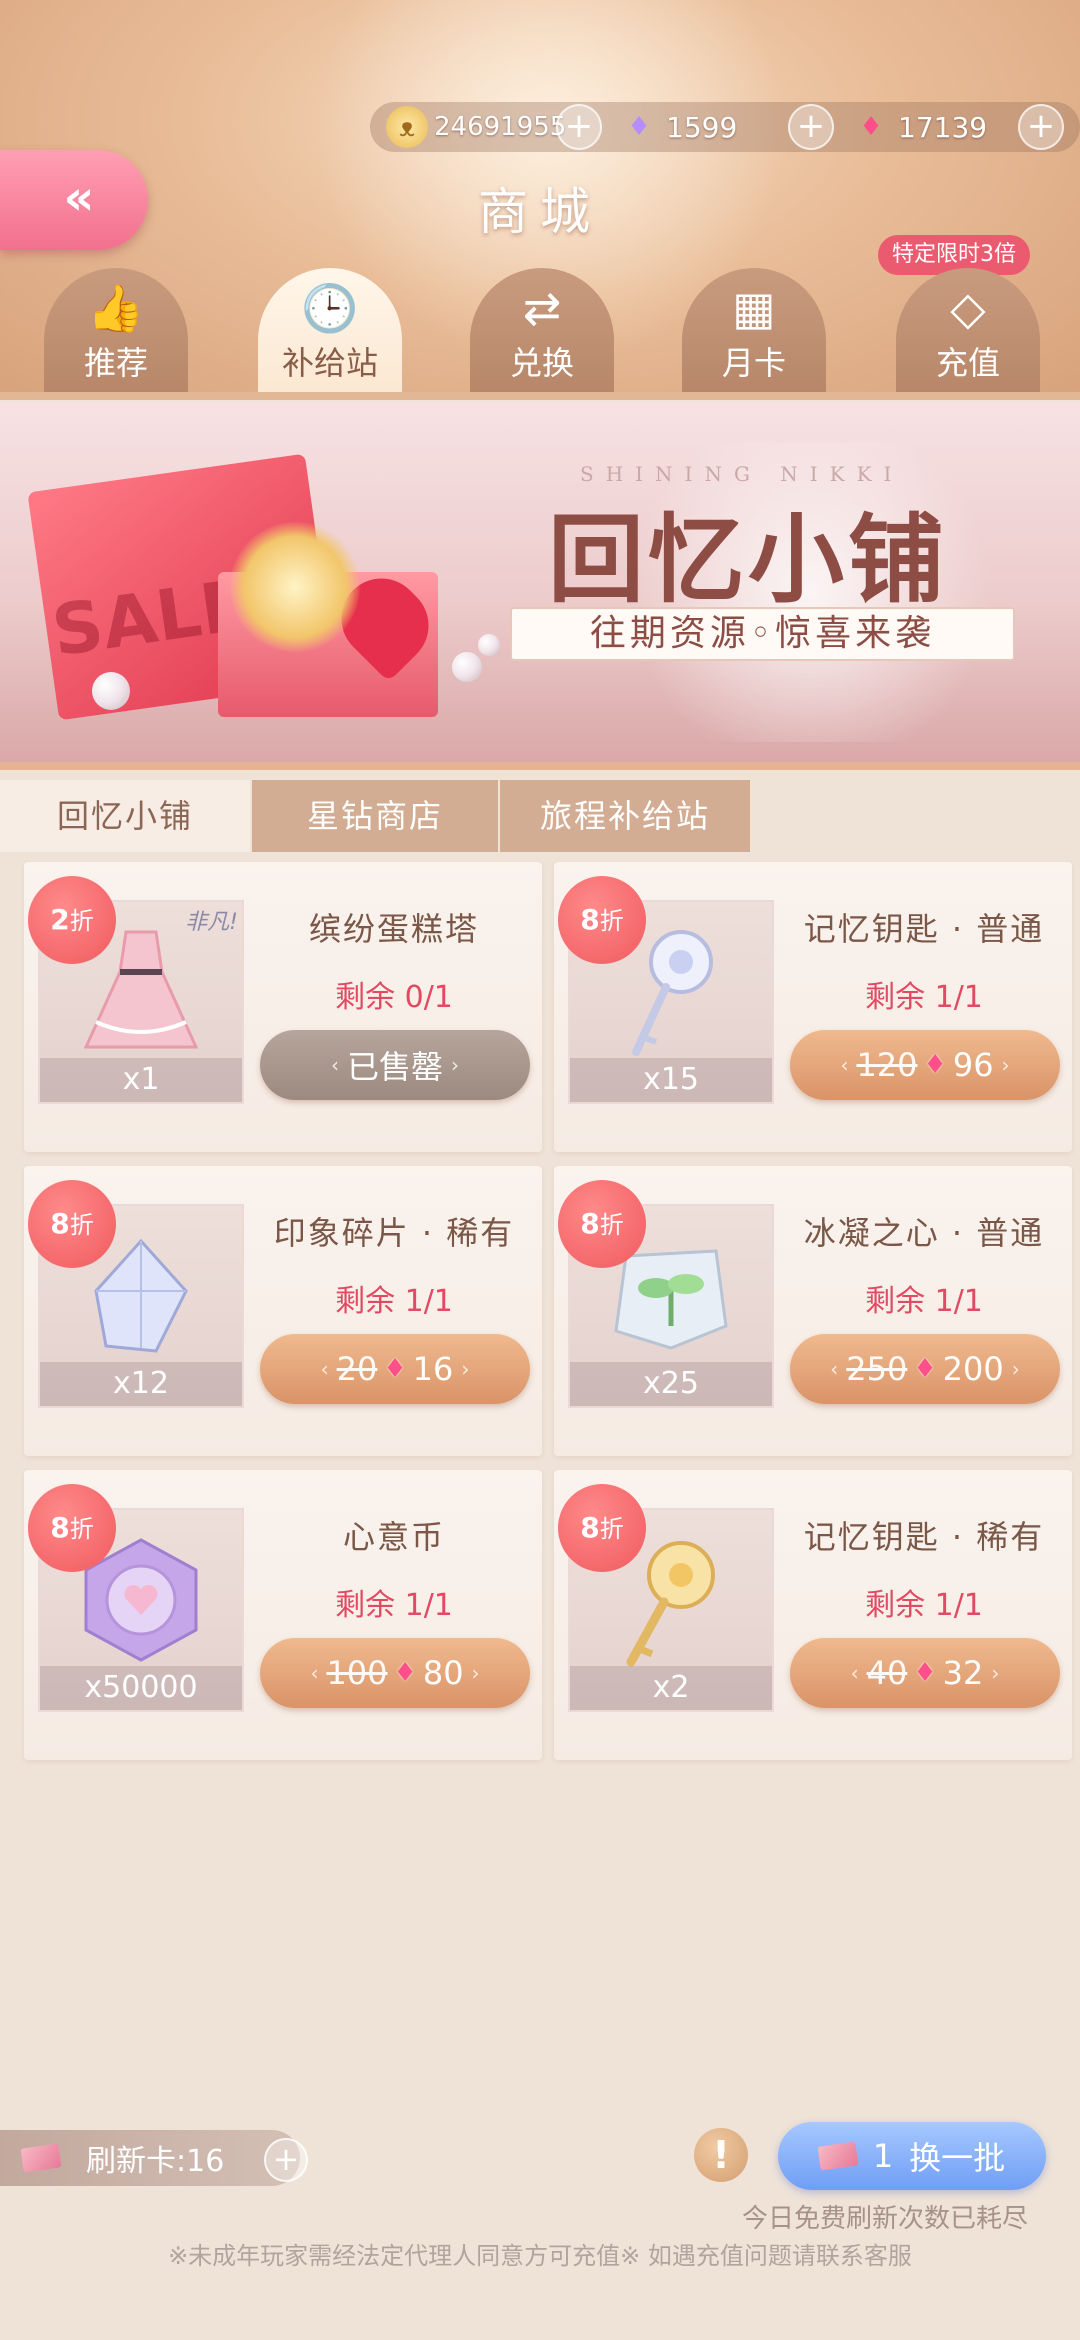 This screenshot has height=2340, width=1080. Describe the element at coordinates (748, 559) in the screenshot. I see `banner-title: 回忆小铺` at that location.